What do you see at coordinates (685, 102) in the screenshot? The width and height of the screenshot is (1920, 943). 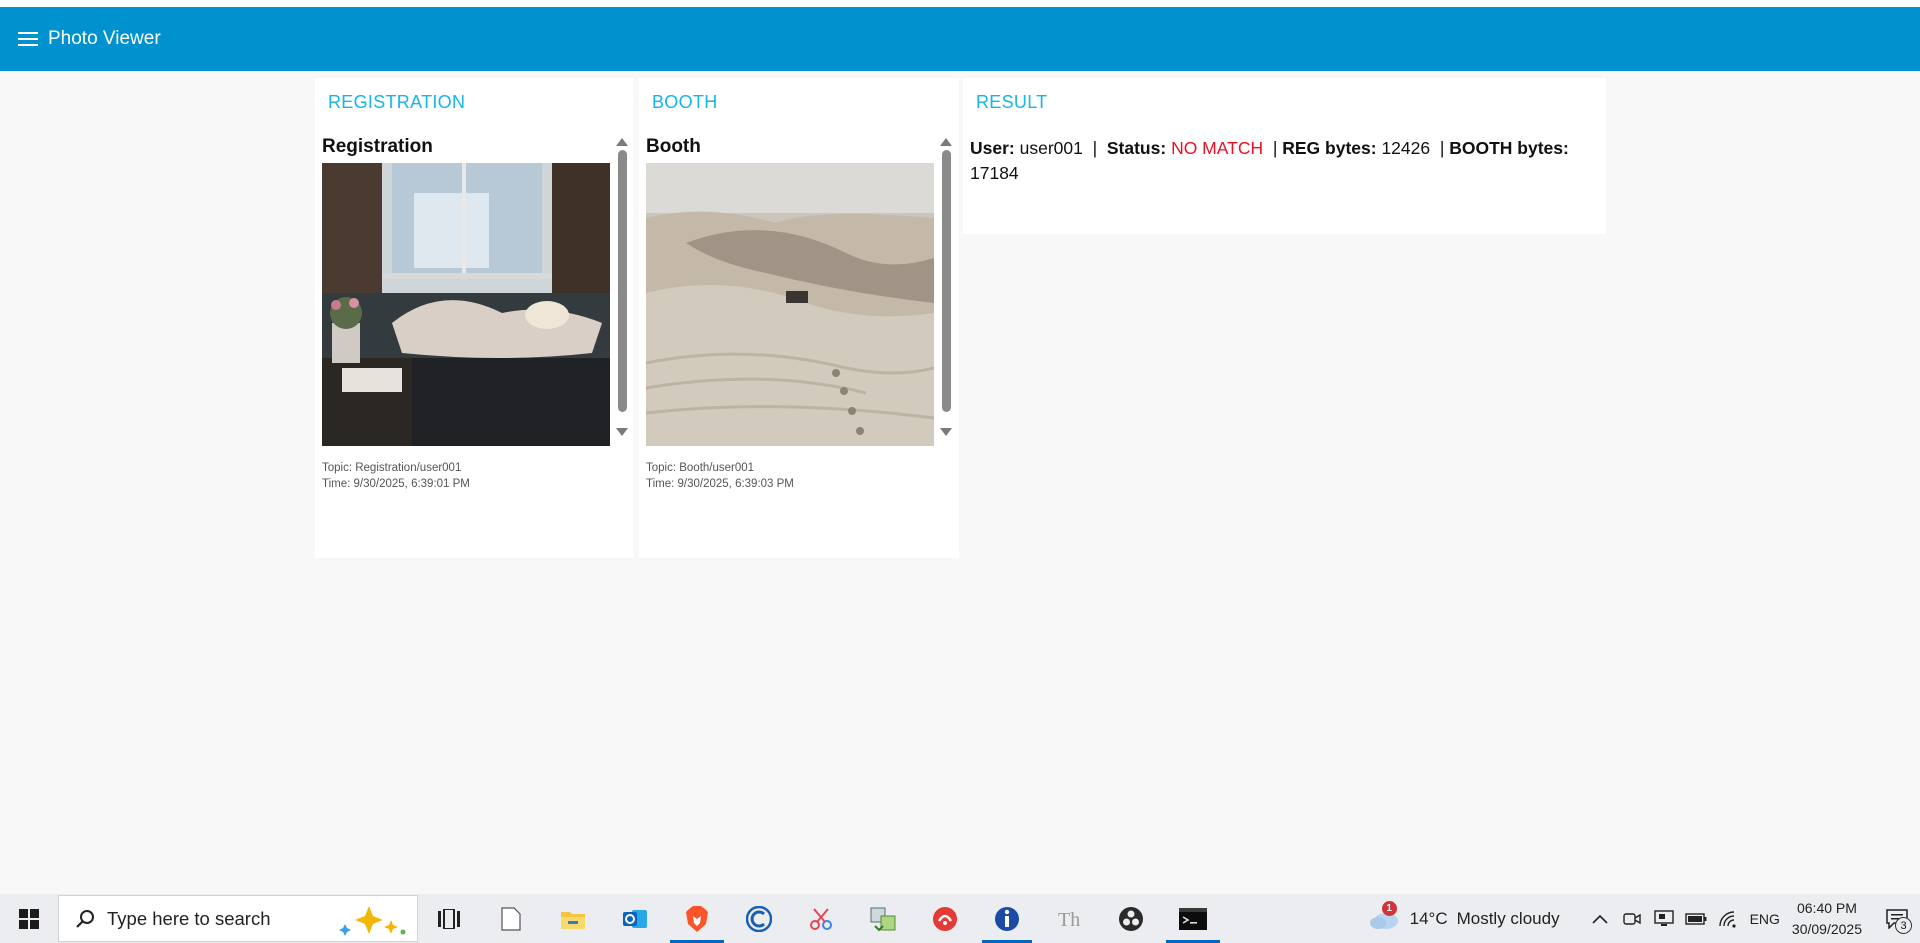 I see `booth-panel-header: BOOTH` at bounding box center [685, 102].